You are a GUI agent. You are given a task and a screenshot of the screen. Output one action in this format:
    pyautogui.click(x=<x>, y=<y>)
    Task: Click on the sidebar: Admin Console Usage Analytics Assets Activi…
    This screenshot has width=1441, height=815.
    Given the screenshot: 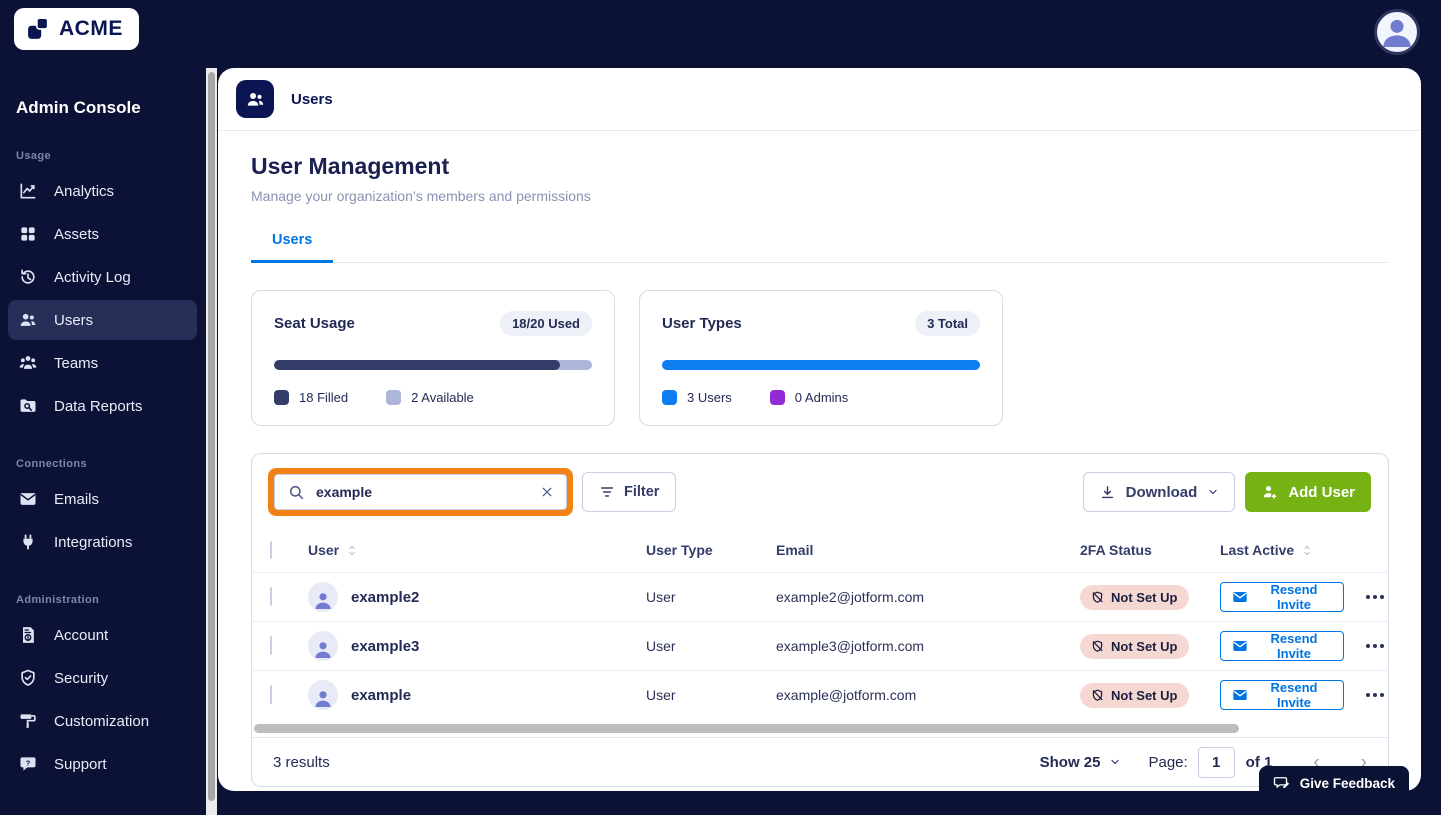 What is the action you would take?
    pyautogui.click(x=102, y=441)
    